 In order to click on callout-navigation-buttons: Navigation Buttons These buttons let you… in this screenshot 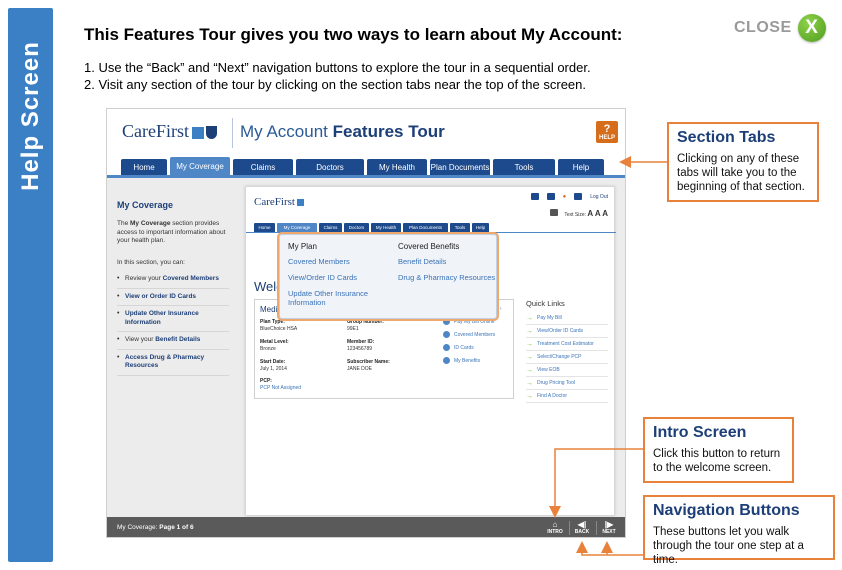, I will do `click(739, 530)`.